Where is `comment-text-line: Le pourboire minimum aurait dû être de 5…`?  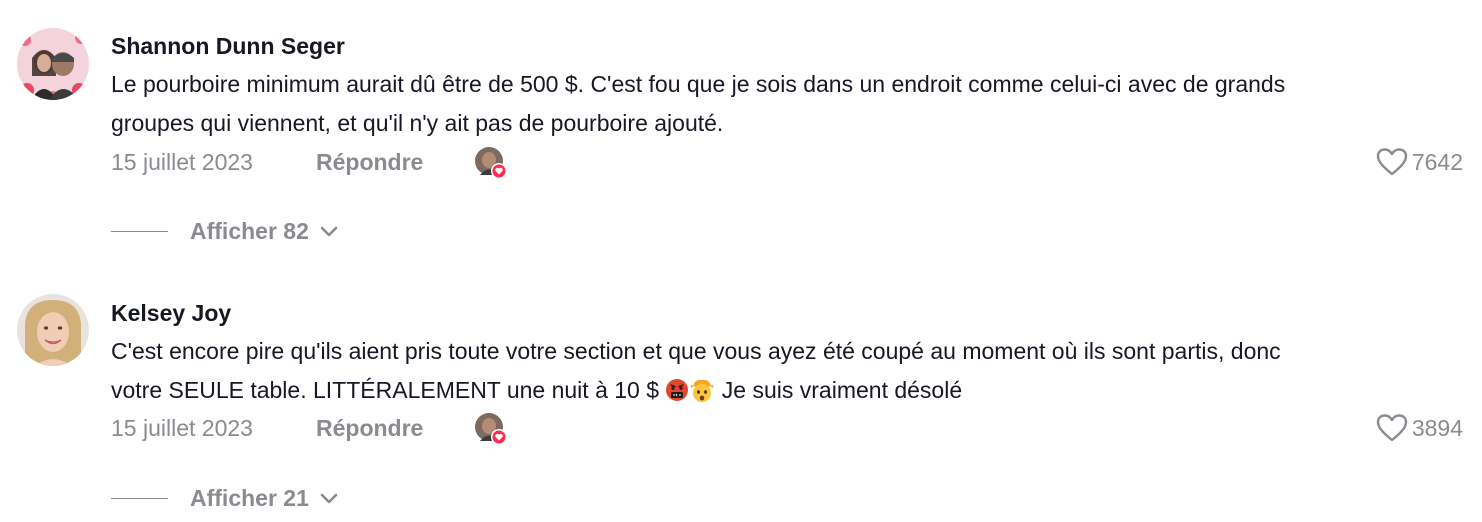 comment-text-line: Le pourboire minimum aurait dû être de 5… is located at coordinates (698, 84).